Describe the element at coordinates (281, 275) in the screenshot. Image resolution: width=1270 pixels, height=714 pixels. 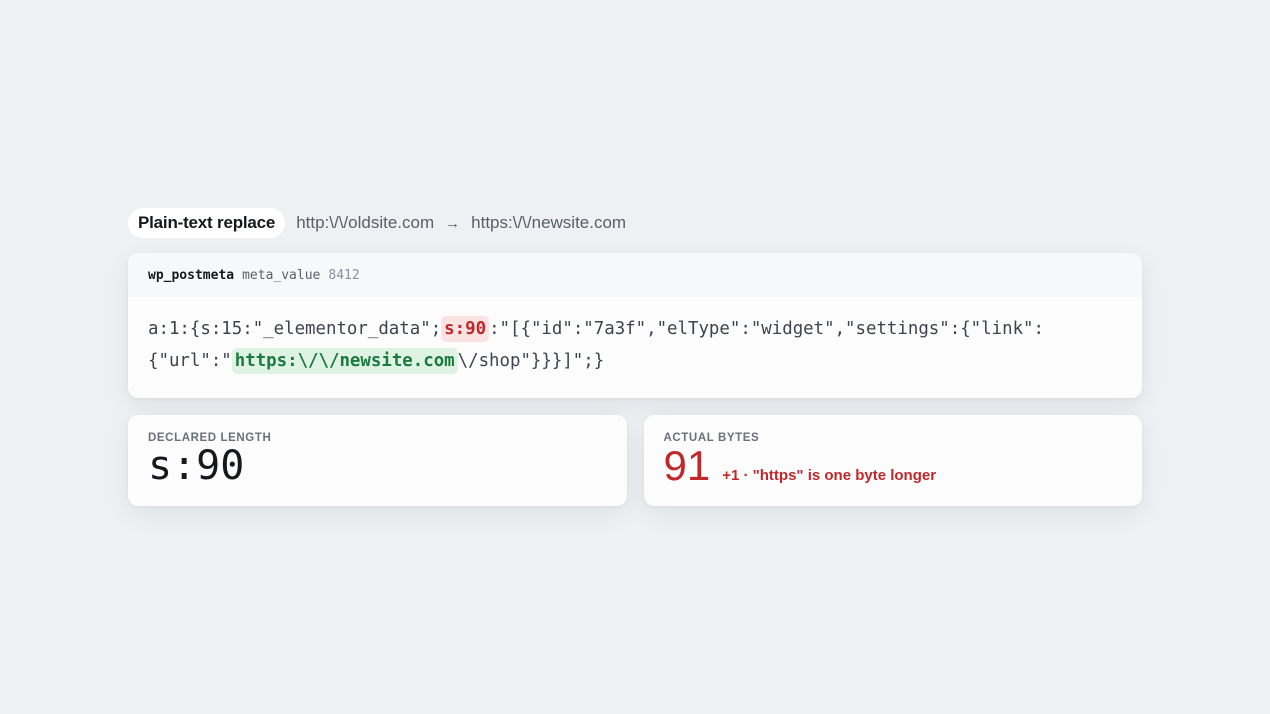
I see `column-name: meta_value` at that location.